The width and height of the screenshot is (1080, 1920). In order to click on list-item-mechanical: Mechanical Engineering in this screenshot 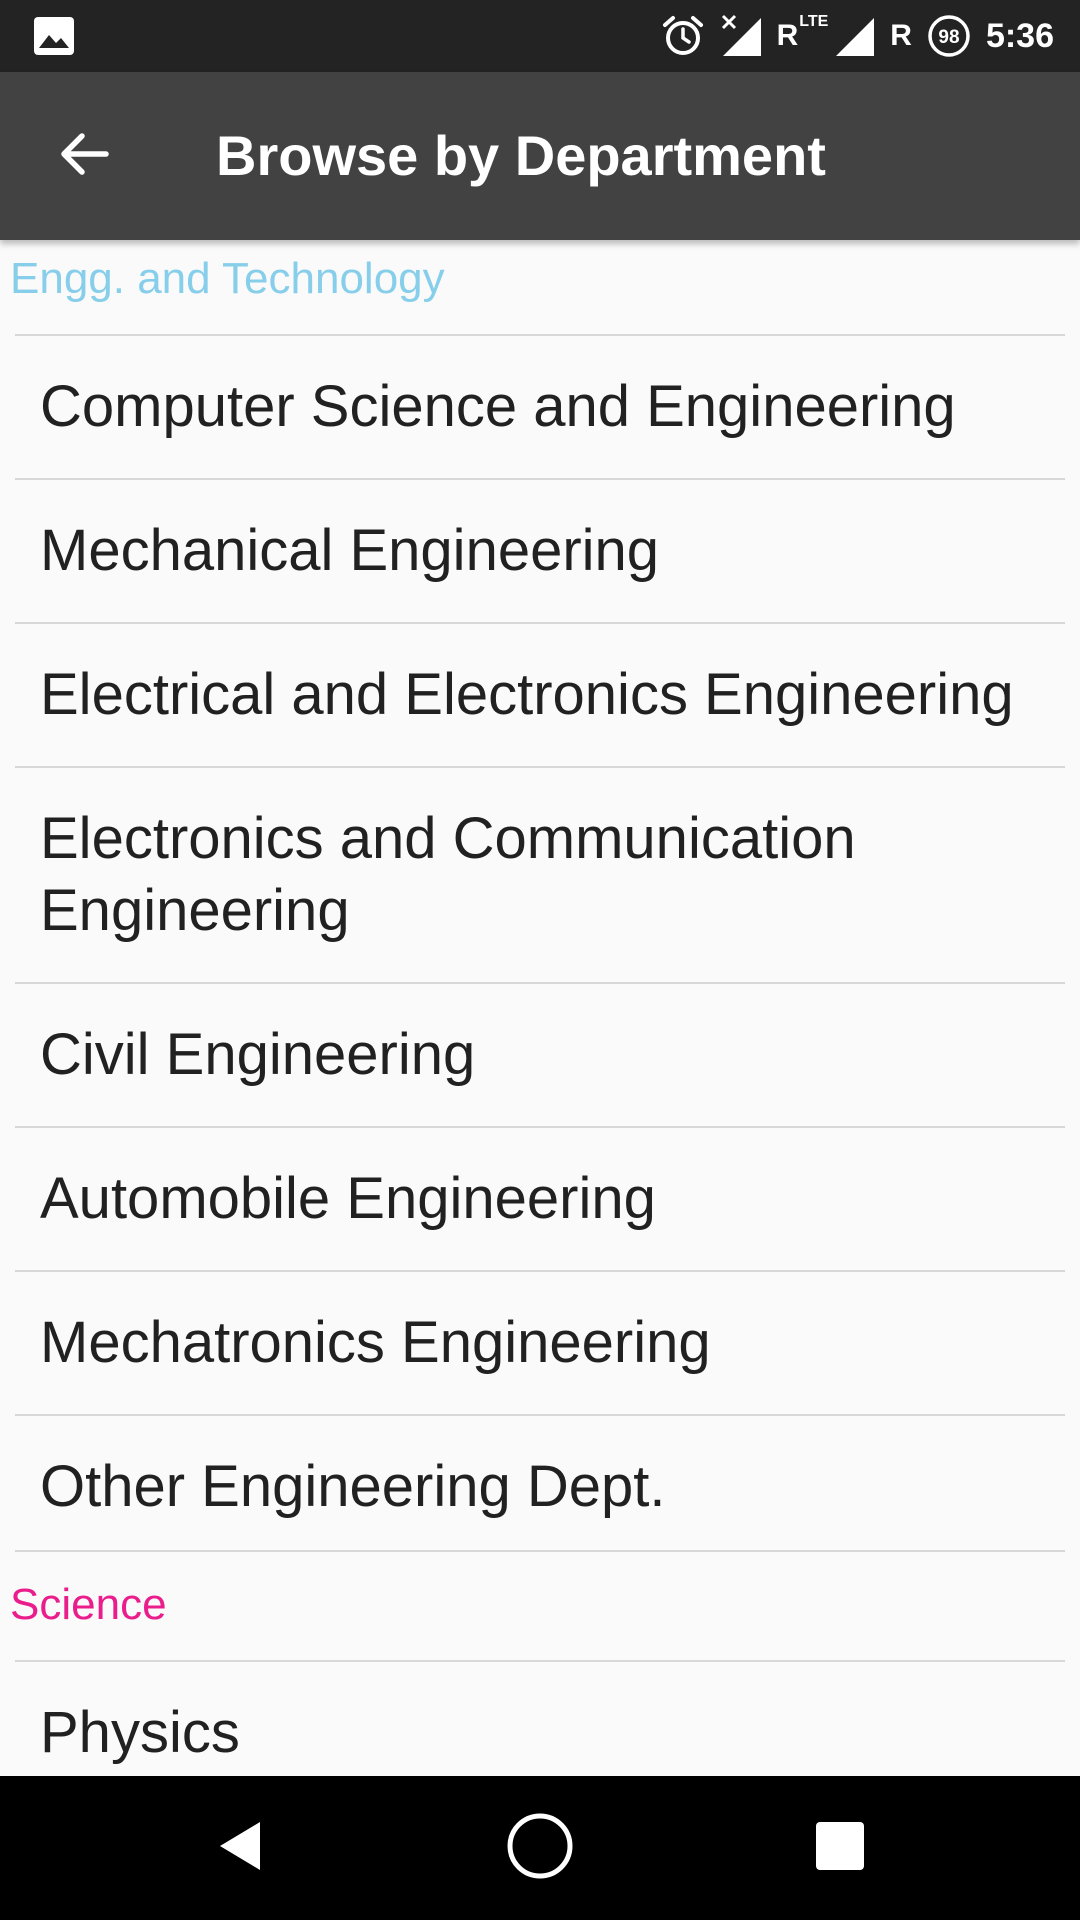, I will do `click(540, 551)`.